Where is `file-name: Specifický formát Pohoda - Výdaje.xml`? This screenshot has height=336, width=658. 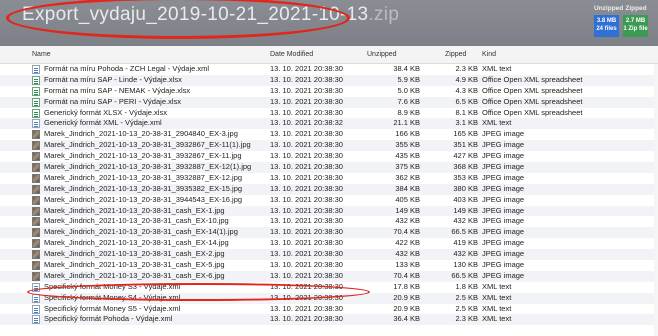
file-name: Specifický formát Pohoda - Výdaje.xml is located at coordinates (108, 319).